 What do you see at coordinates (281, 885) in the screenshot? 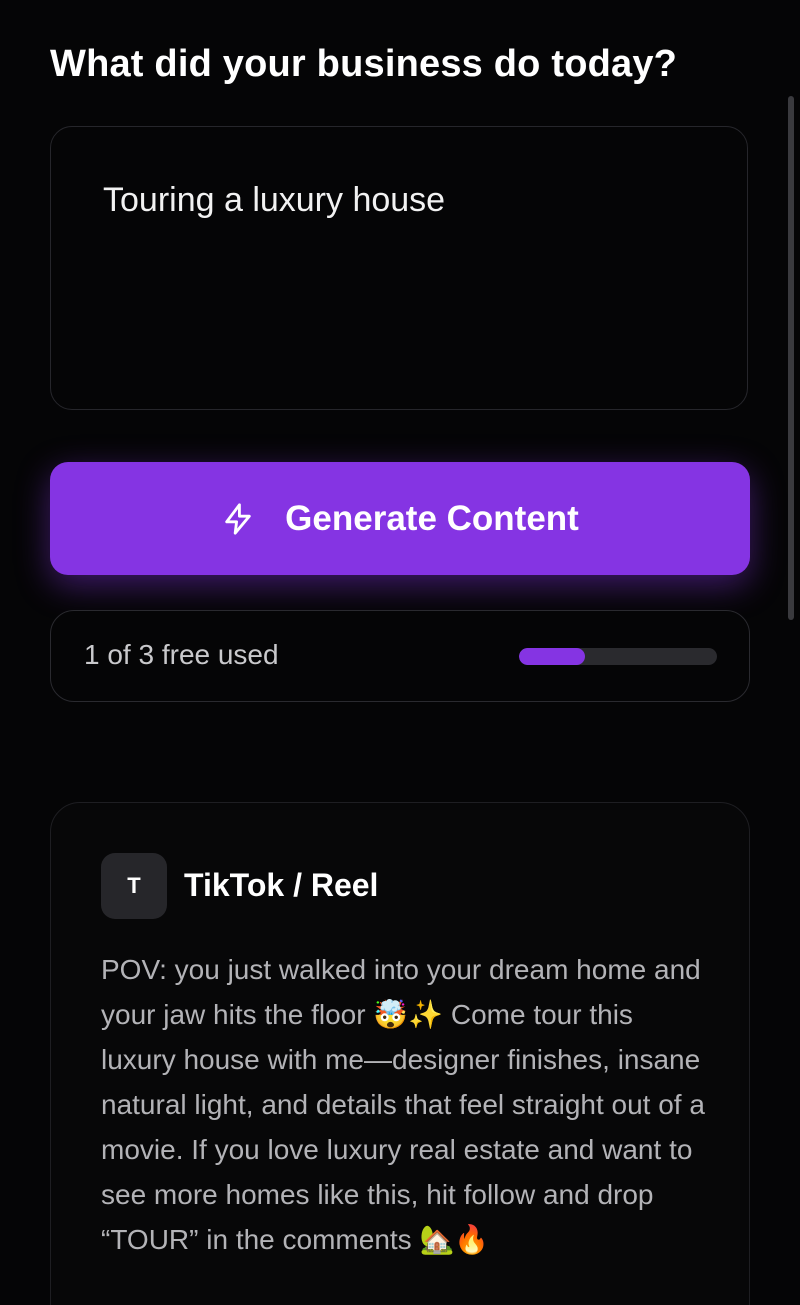
I see `platform-title: TikTok / Reel` at bounding box center [281, 885].